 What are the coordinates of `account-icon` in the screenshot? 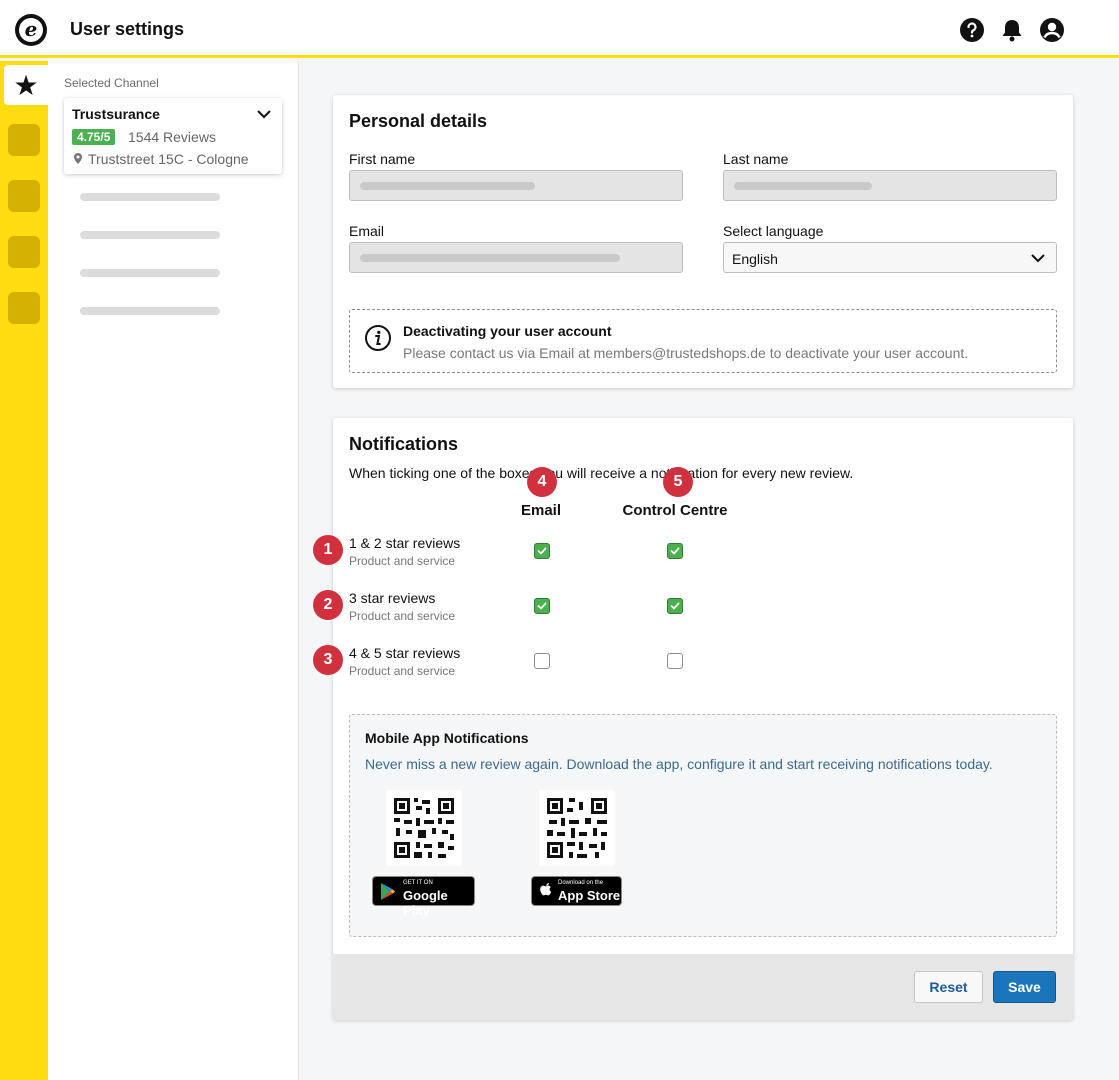 It's located at (1052, 30).